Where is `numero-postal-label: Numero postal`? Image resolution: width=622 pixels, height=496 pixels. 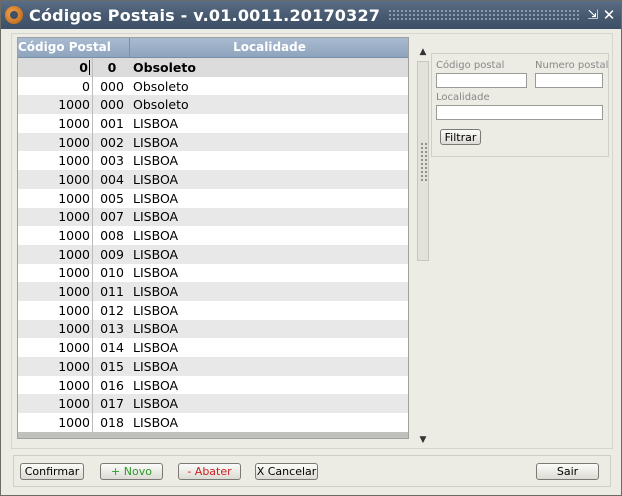 numero-postal-label: Numero postal is located at coordinates (572, 65).